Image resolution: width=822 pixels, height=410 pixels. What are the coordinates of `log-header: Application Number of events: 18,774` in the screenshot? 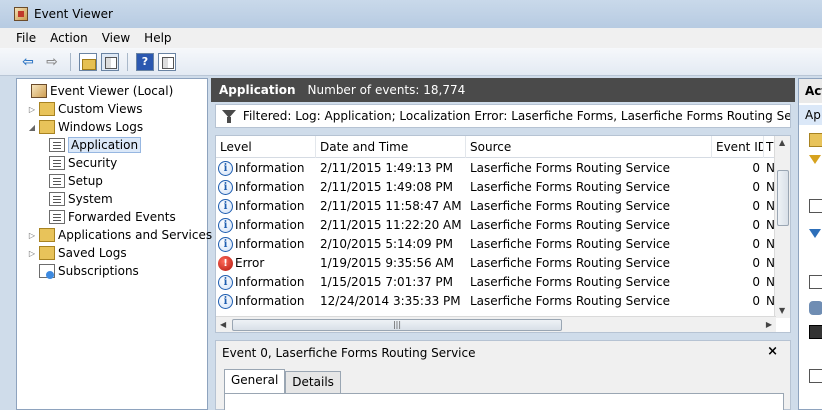 It's located at (503, 90).